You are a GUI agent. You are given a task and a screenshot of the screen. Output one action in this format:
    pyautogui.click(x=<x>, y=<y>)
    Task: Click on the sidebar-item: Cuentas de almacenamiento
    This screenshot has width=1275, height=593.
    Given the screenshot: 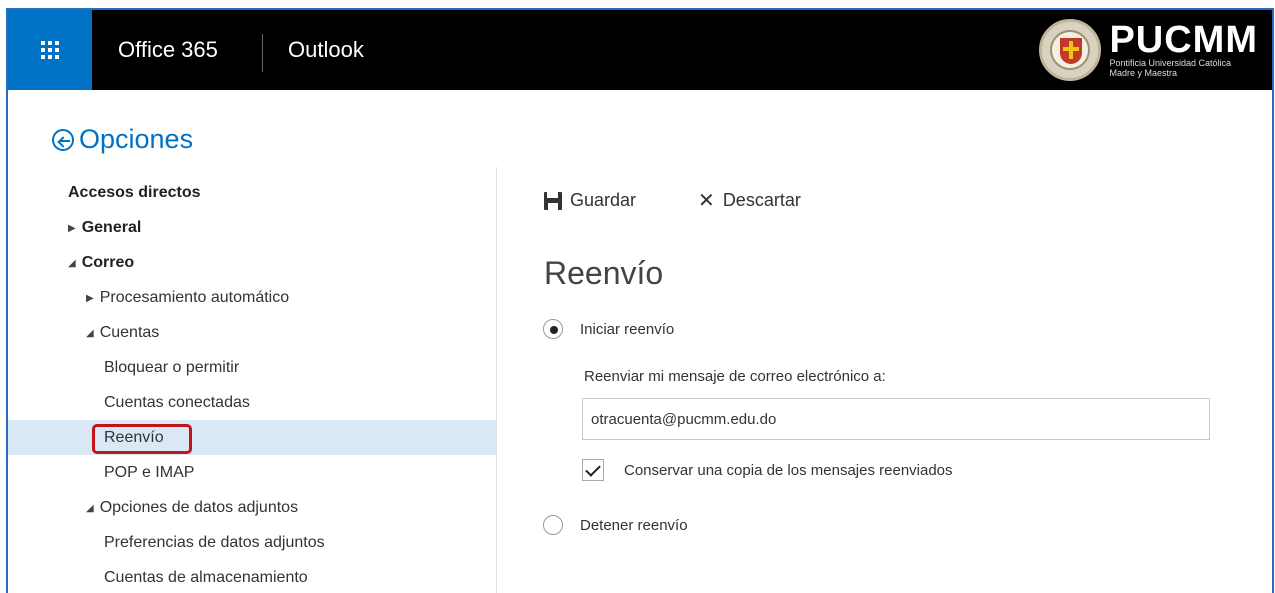 What is the action you would take?
    pyautogui.click(x=252, y=576)
    